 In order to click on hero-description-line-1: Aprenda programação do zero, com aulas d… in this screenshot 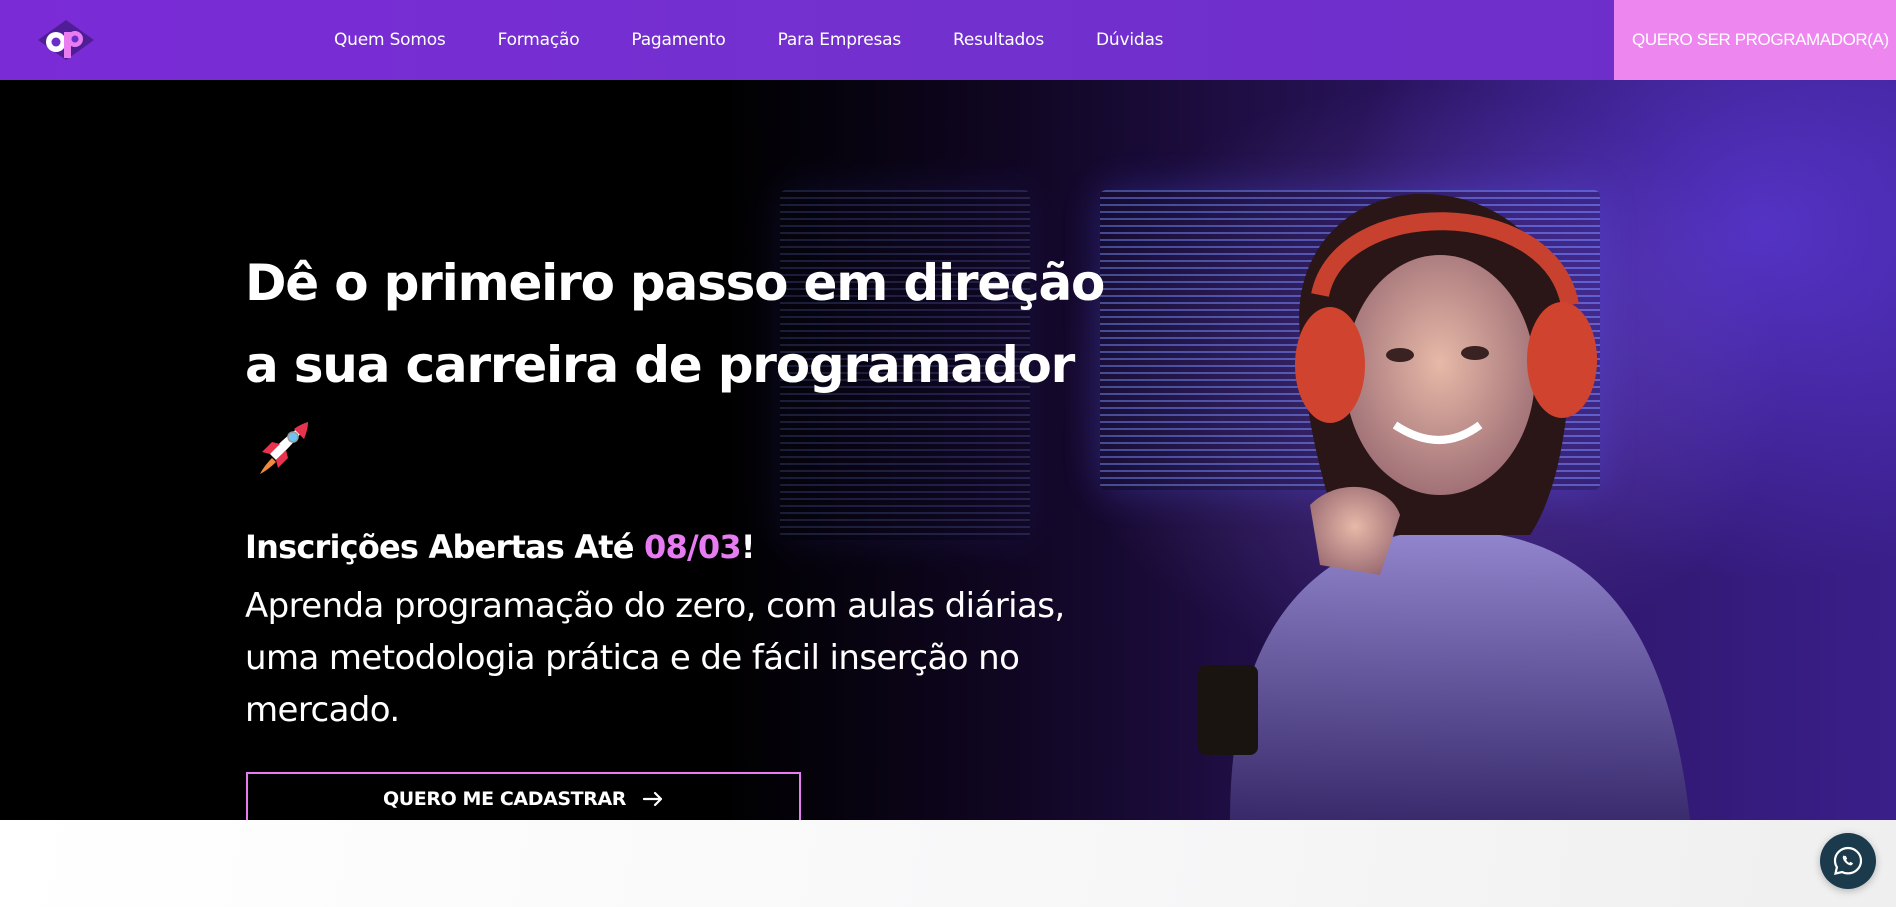, I will do `click(655, 606)`.